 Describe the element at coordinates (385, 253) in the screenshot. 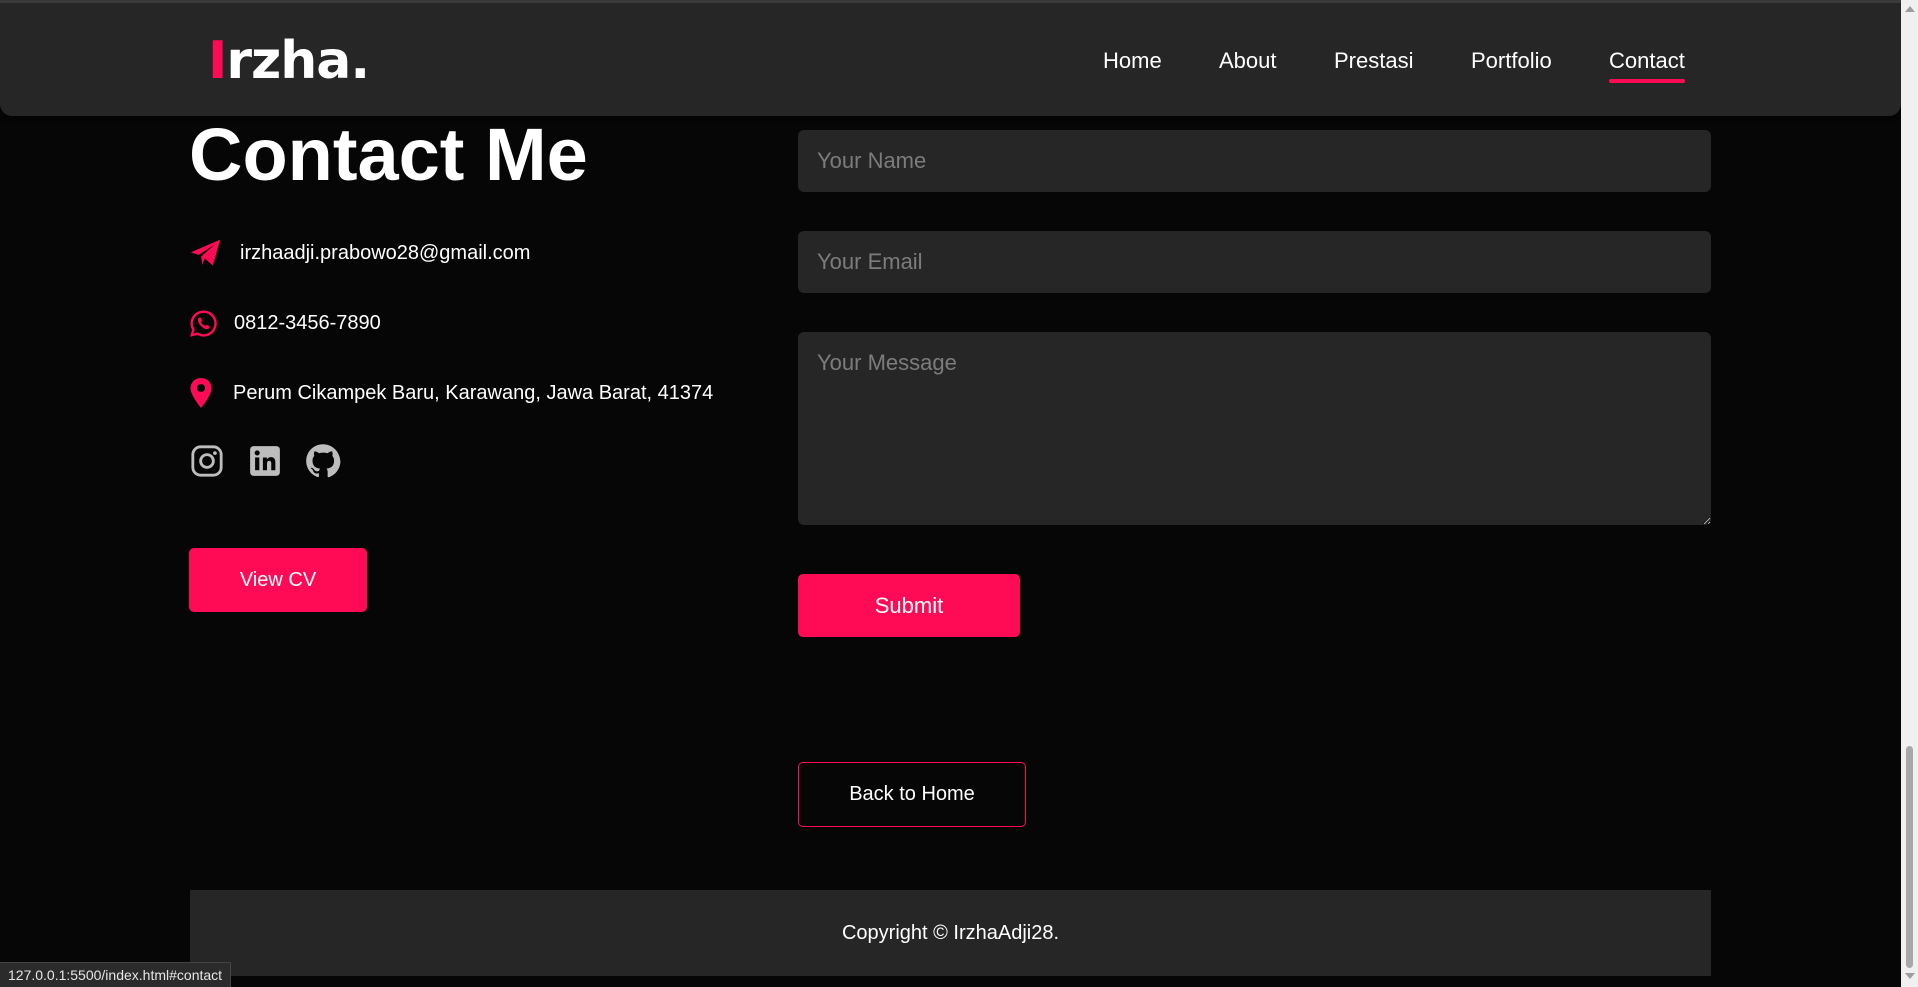

I see `contact-email-text: irzhaadji.prabowo28@gmail.com` at that location.